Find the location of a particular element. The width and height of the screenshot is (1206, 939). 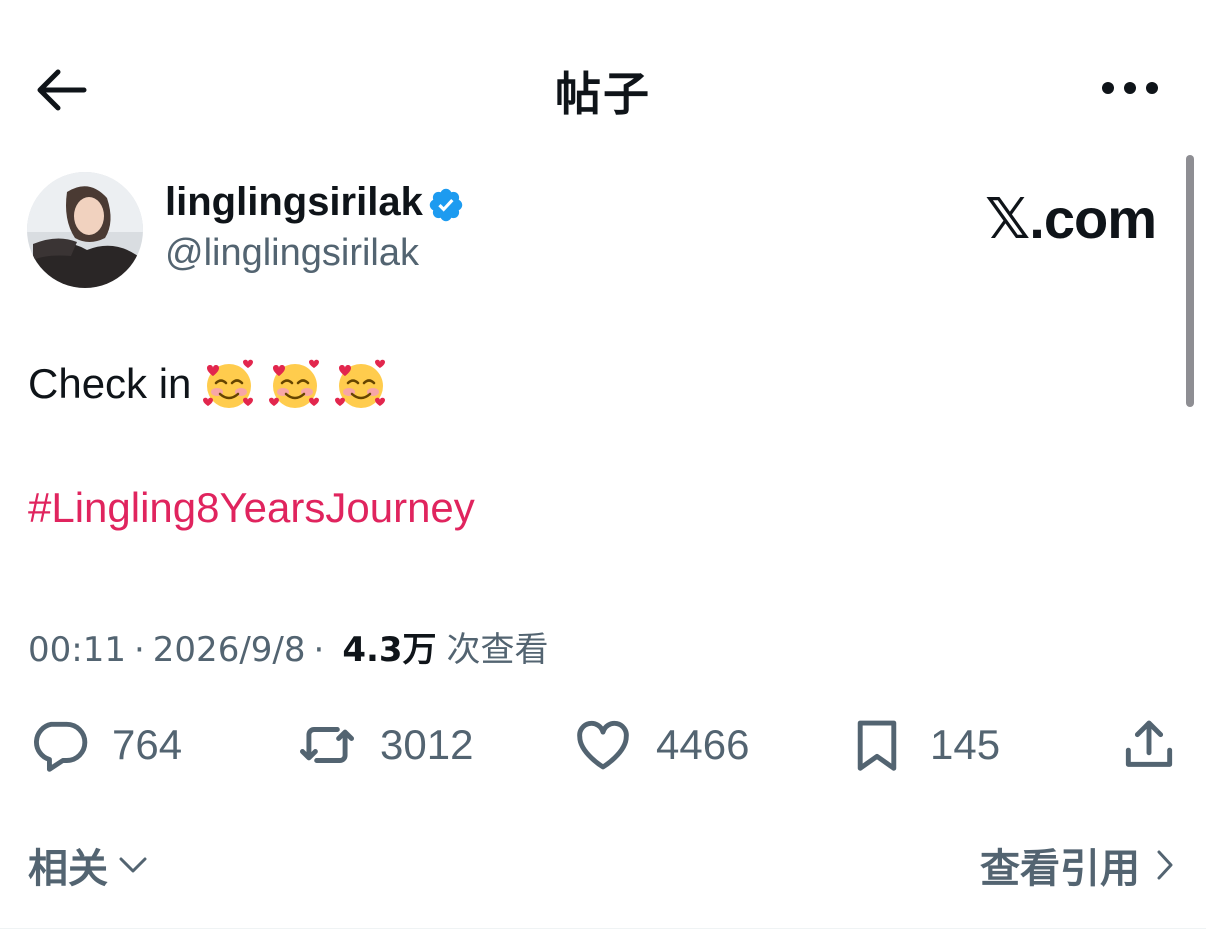

page-title: 帖子 is located at coordinates (603, 94).